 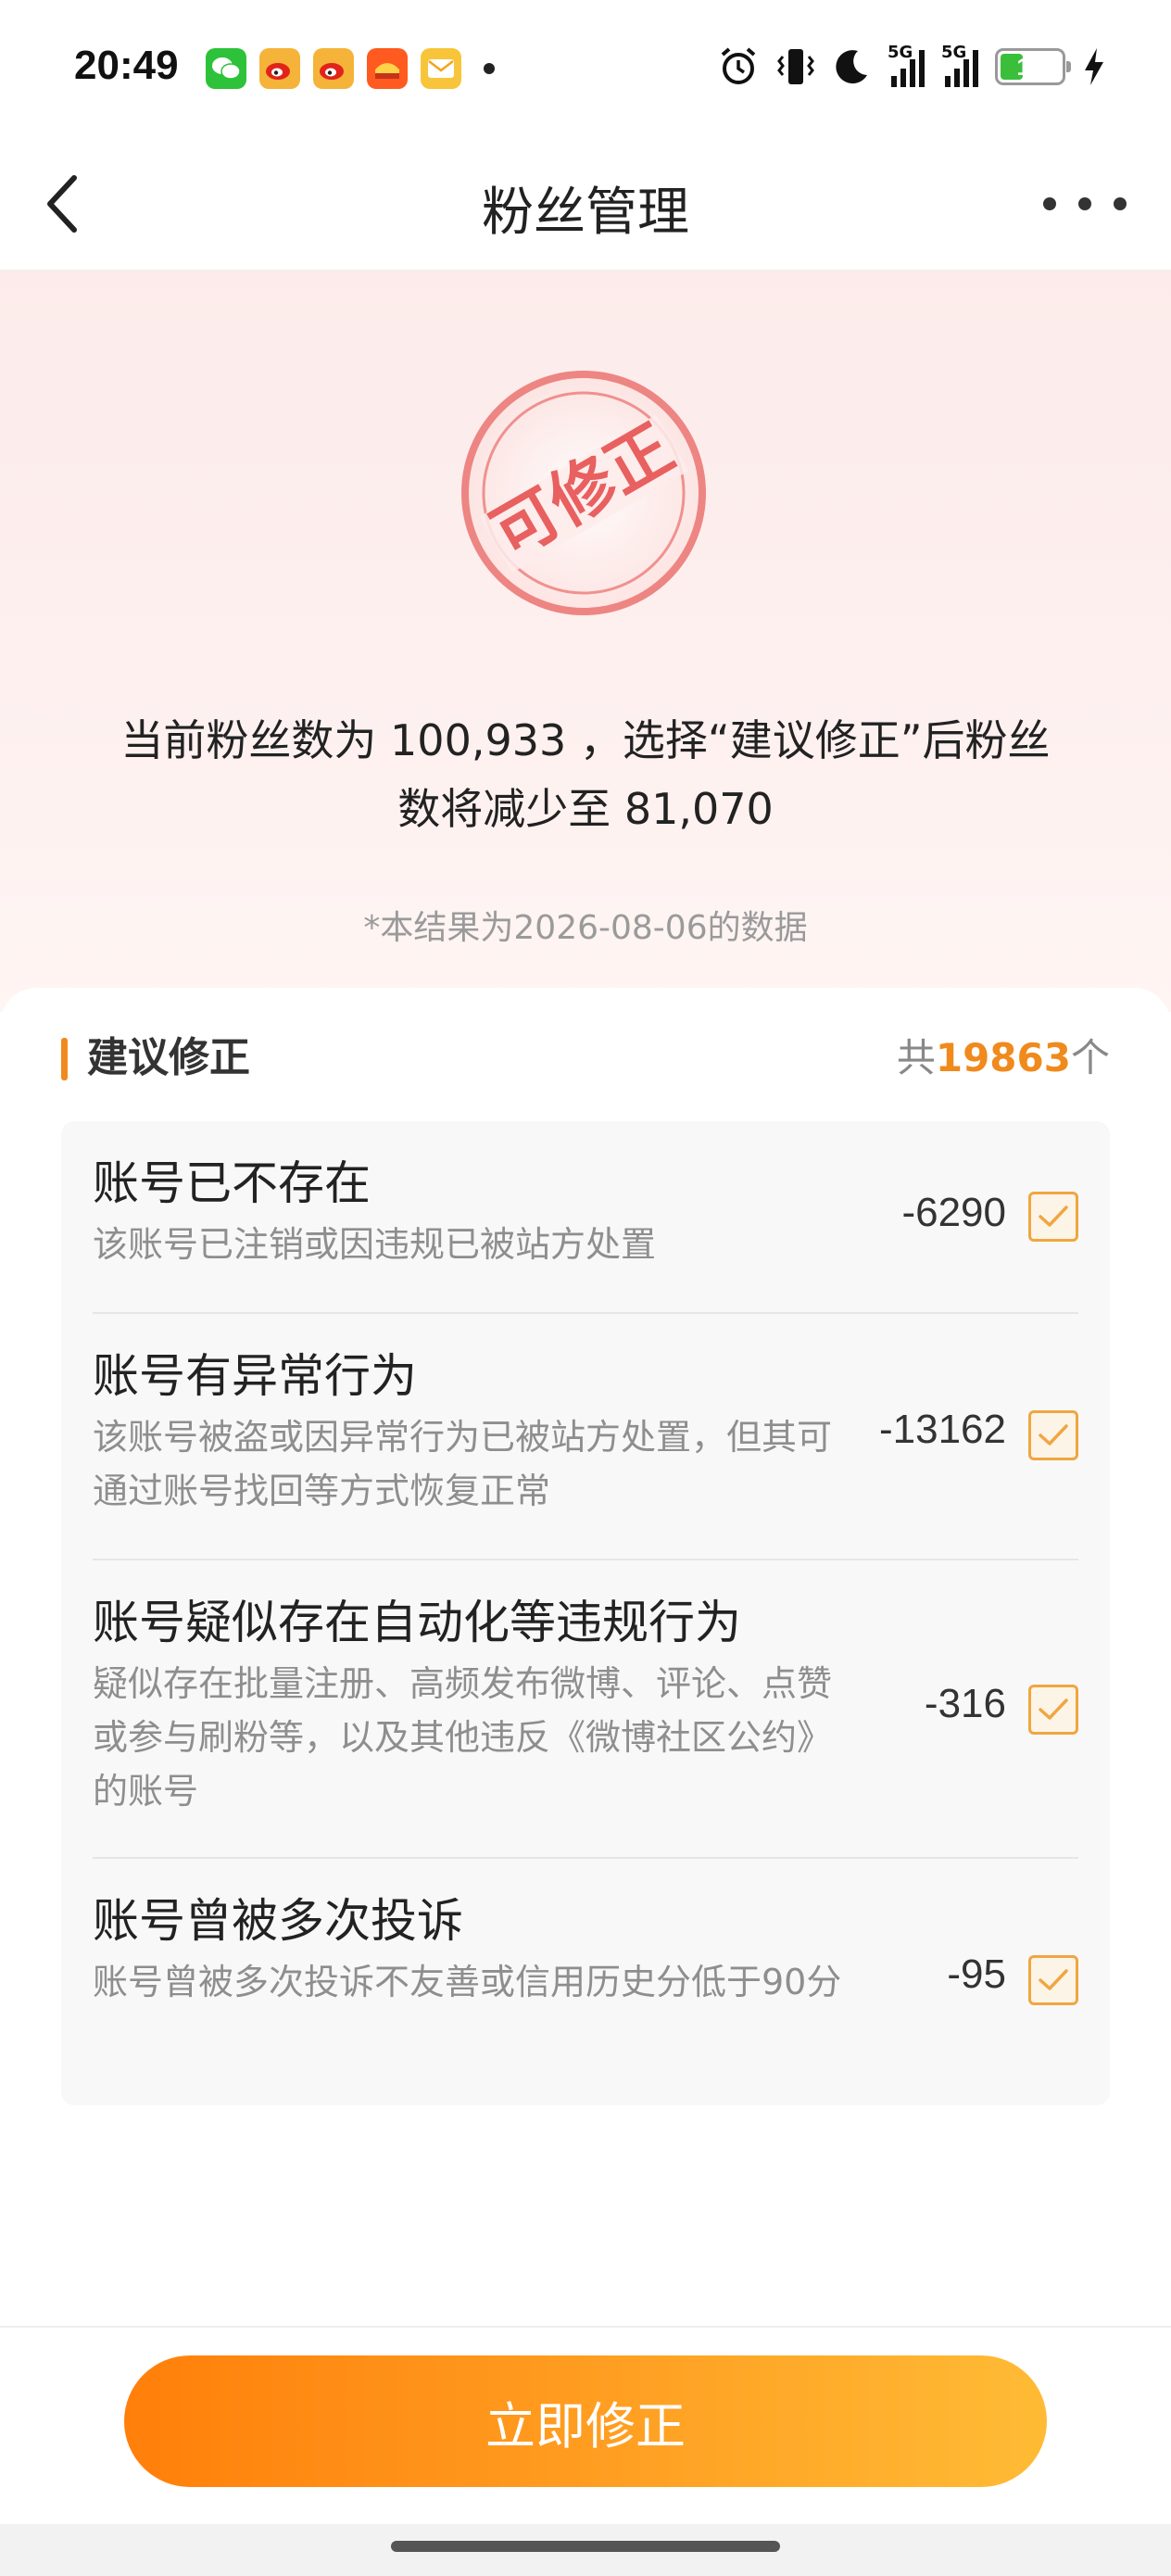 What do you see at coordinates (127, 65) in the screenshot?
I see `status-time: 20:49` at bounding box center [127, 65].